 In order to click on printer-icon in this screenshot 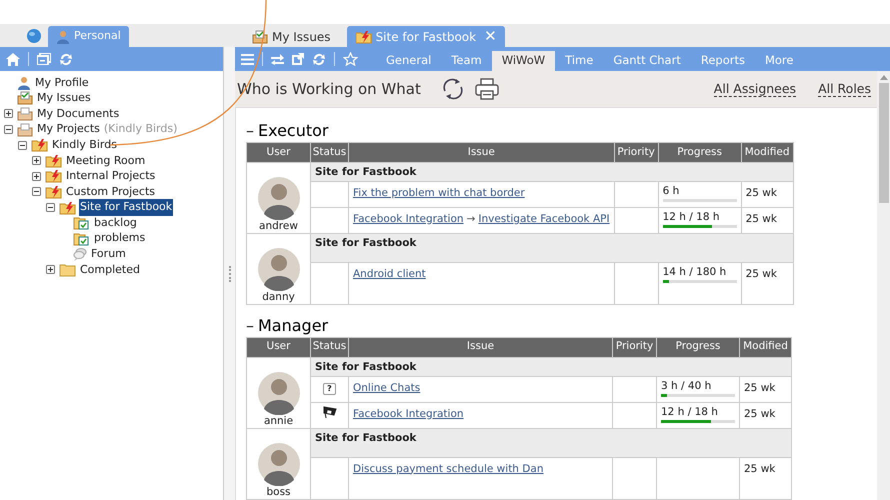, I will do `click(486, 89)`.